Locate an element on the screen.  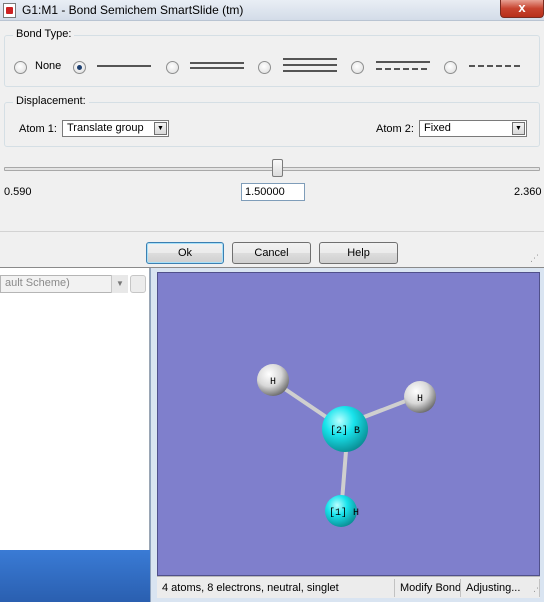
app-icon is located at coordinates (9, 10).